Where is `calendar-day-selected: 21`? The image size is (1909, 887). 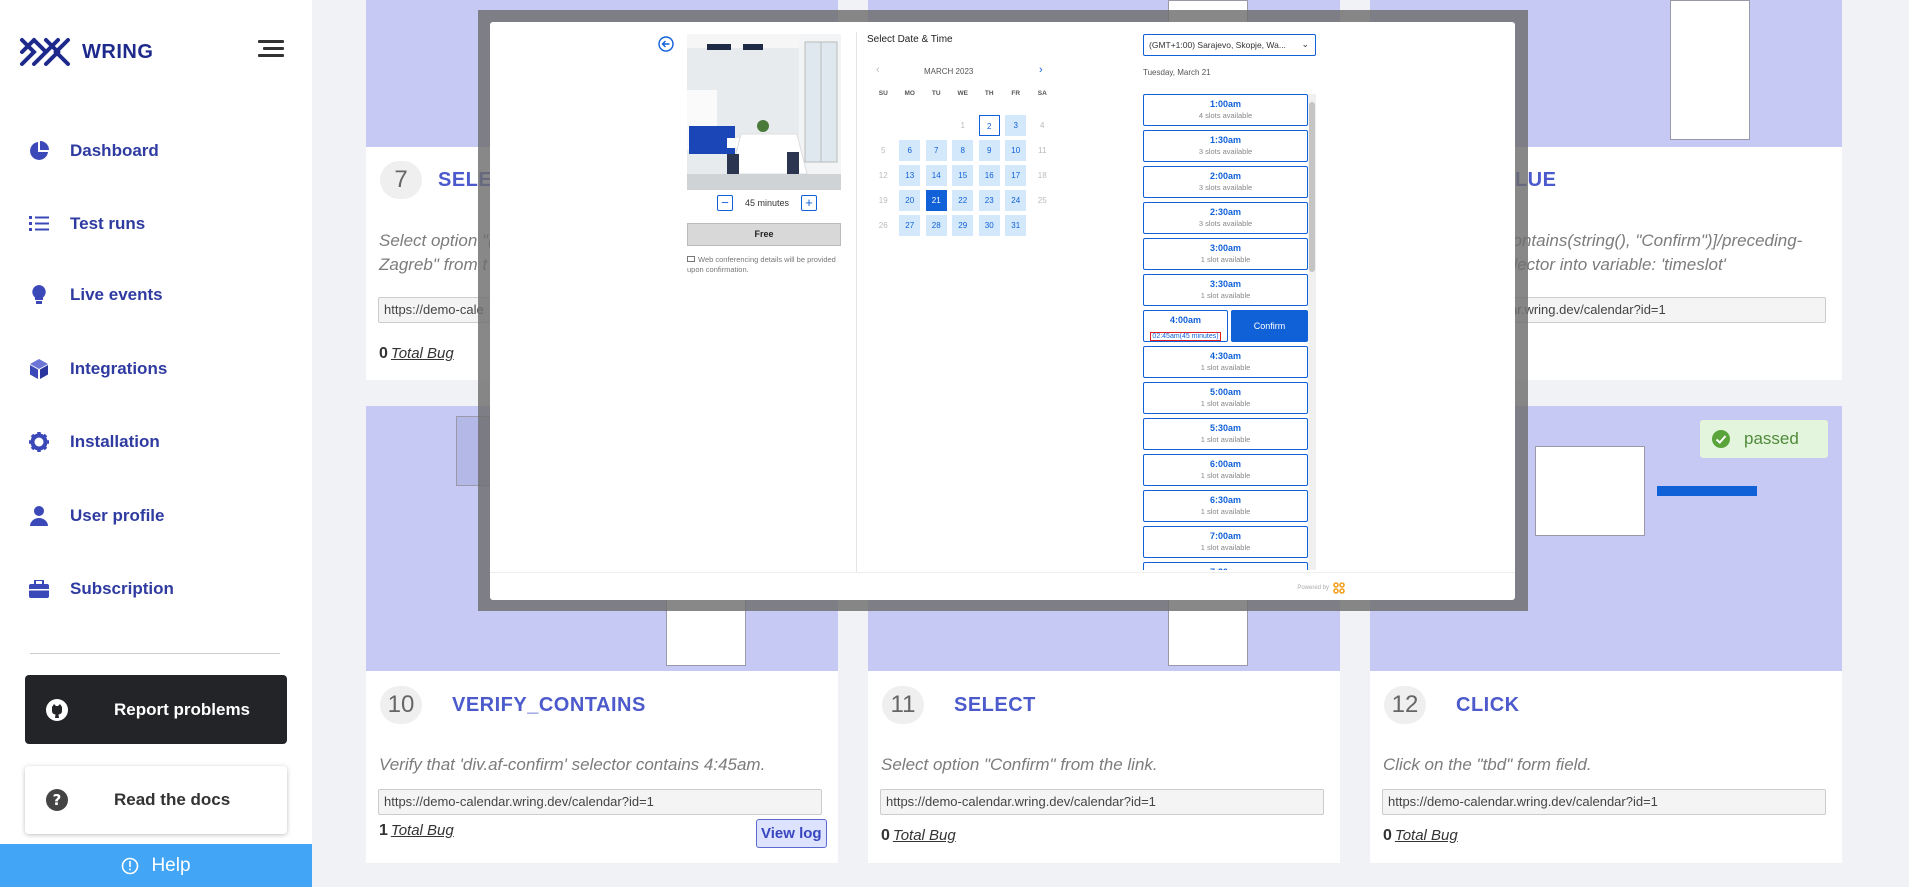
calendar-day-selected: 21 is located at coordinates (936, 200).